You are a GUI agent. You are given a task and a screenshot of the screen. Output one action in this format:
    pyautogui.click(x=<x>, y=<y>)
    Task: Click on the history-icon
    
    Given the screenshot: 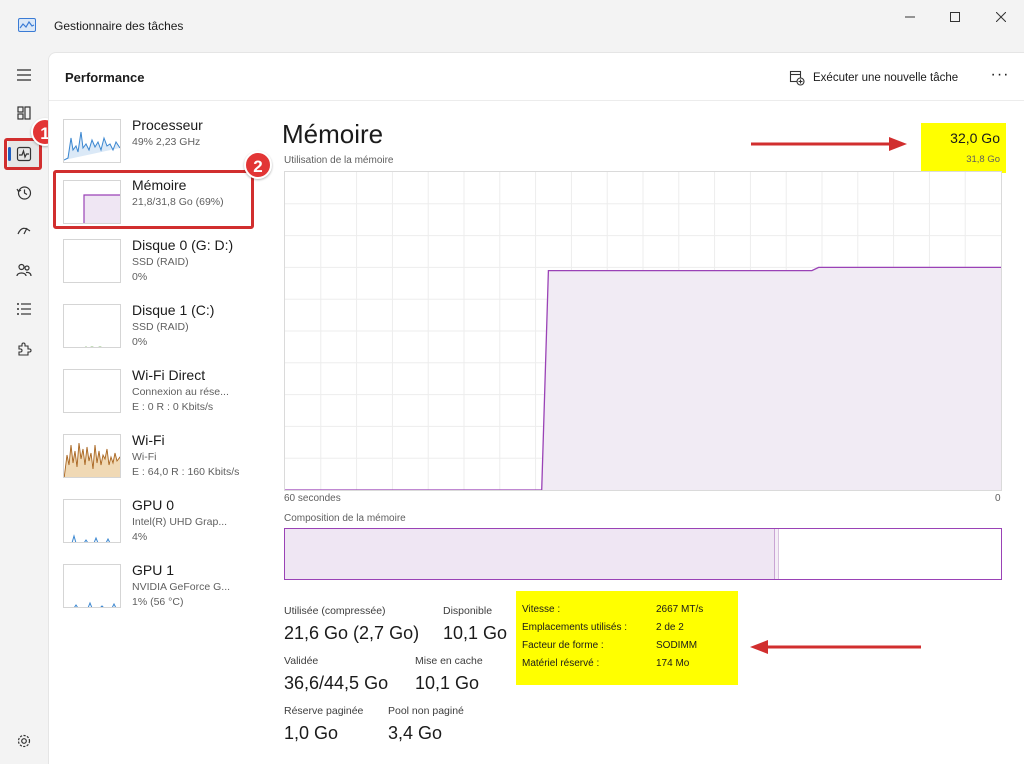 What is the action you would take?
    pyautogui.click(x=24, y=193)
    